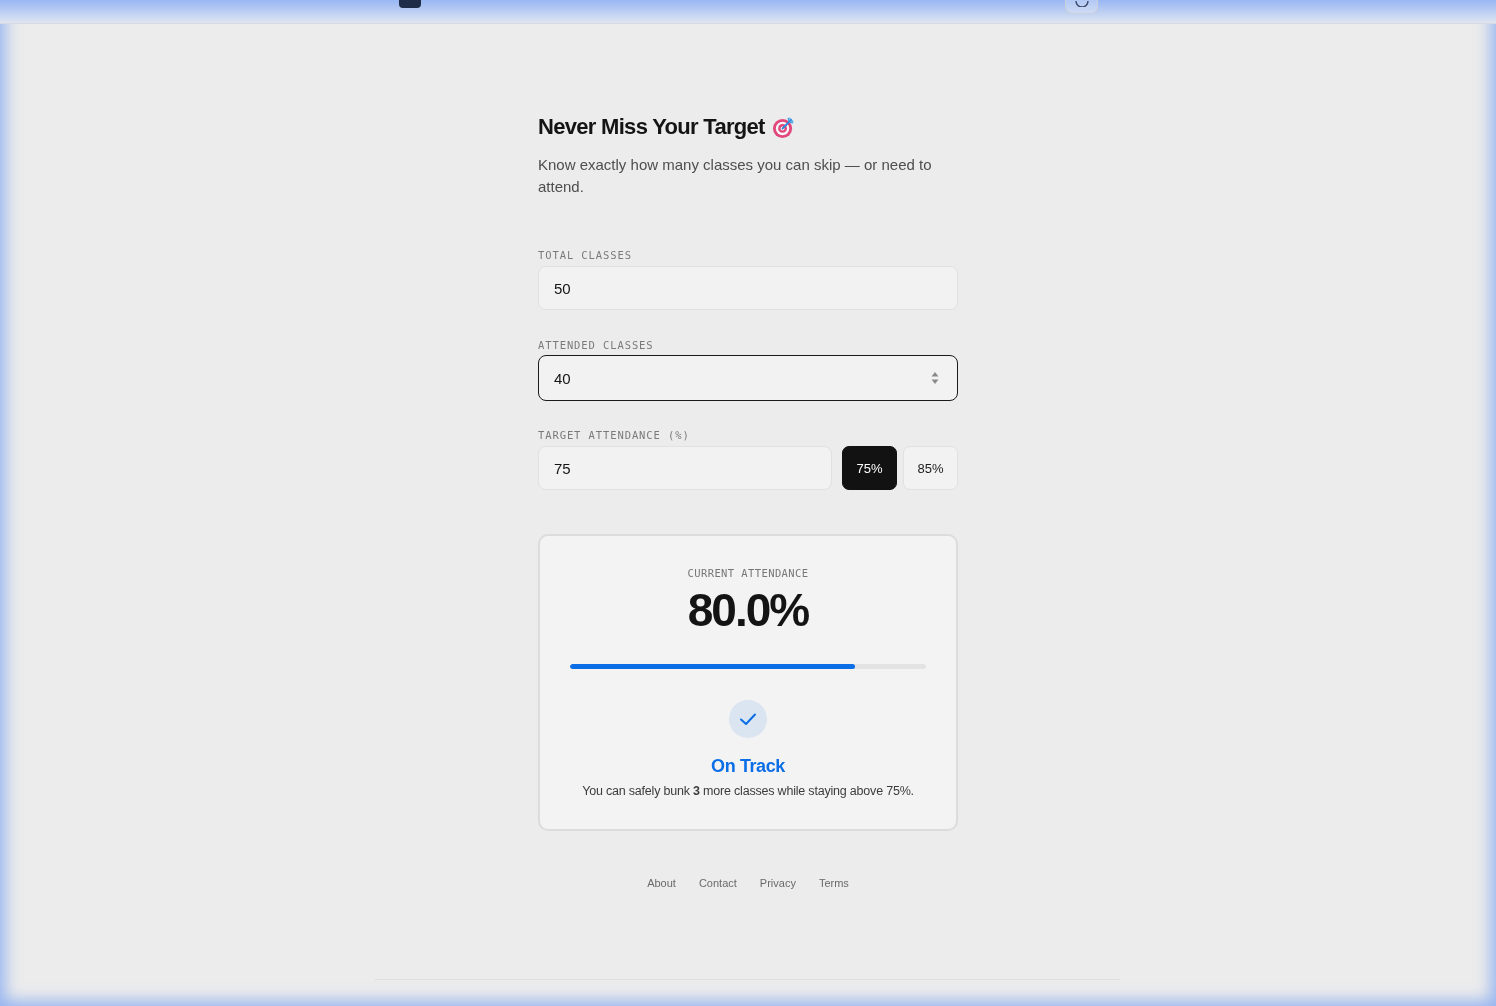 The height and width of the screenshot is (1006, 1496). Describe the element at coordinates (777, 883) in the screenshot. I see `footer-link: Privacy` at that location.